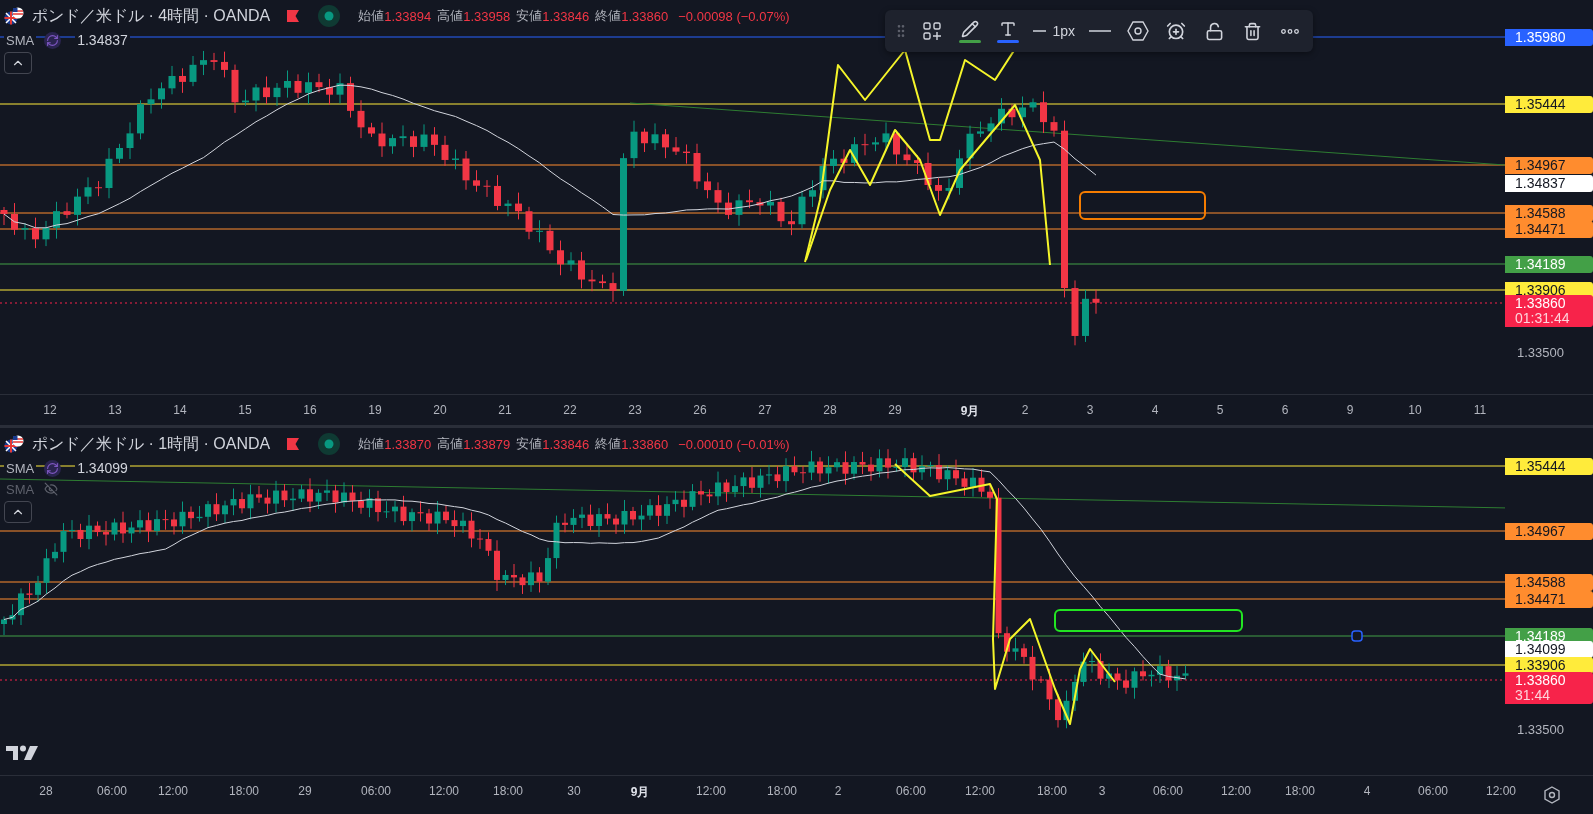 Image resolution: width=1593 pixels, height=814 pixels. What do you see at coordinates (1549, 311) in the screenshot?
I see `price-label: 1.33860 01:31:44` at bounding box center [1549, 311].